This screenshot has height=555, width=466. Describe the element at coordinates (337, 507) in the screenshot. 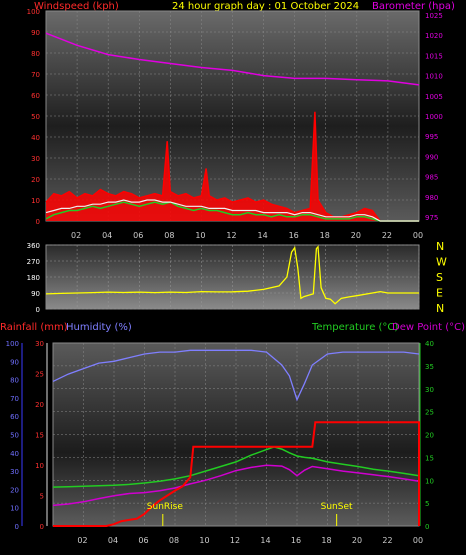

I see `annotation-sunset: SunSet` at that location.